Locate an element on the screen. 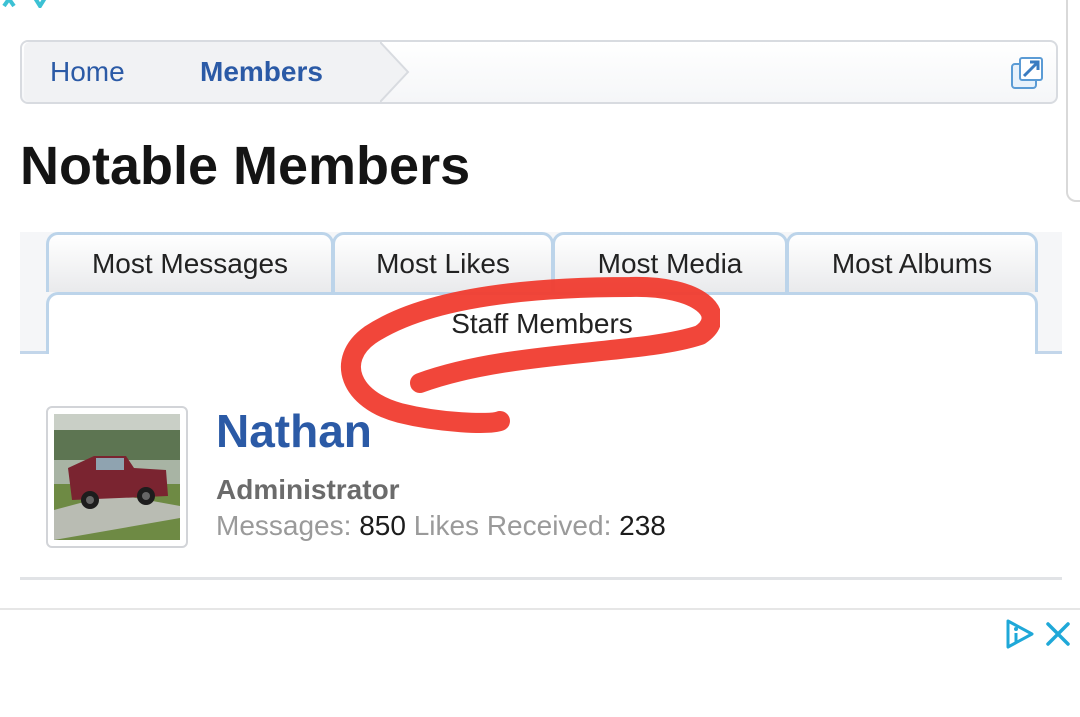  tab-staff-members: Staff Members is located at coordinates (542, 323).